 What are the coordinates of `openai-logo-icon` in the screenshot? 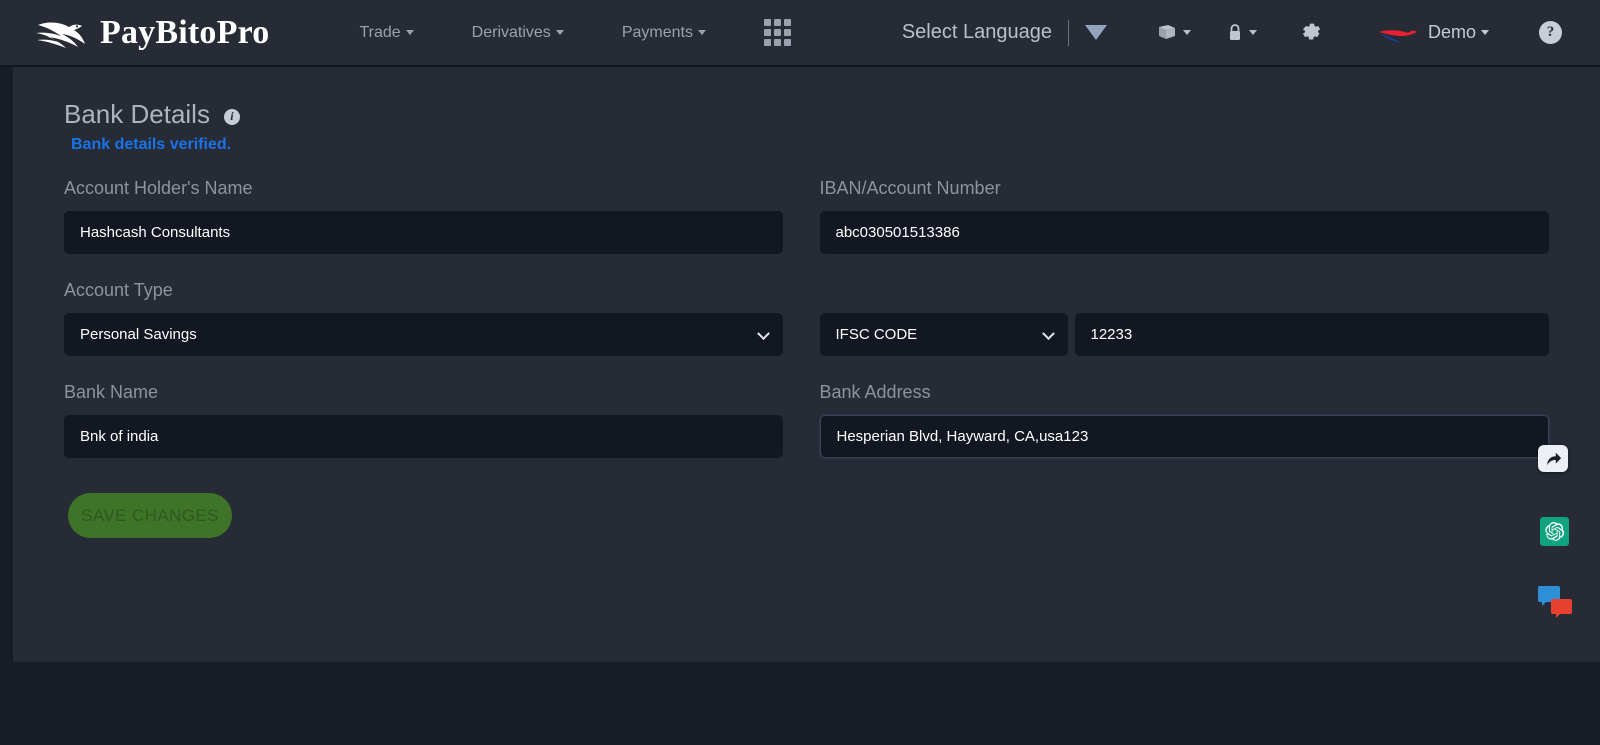 It's located at (1555, 531).